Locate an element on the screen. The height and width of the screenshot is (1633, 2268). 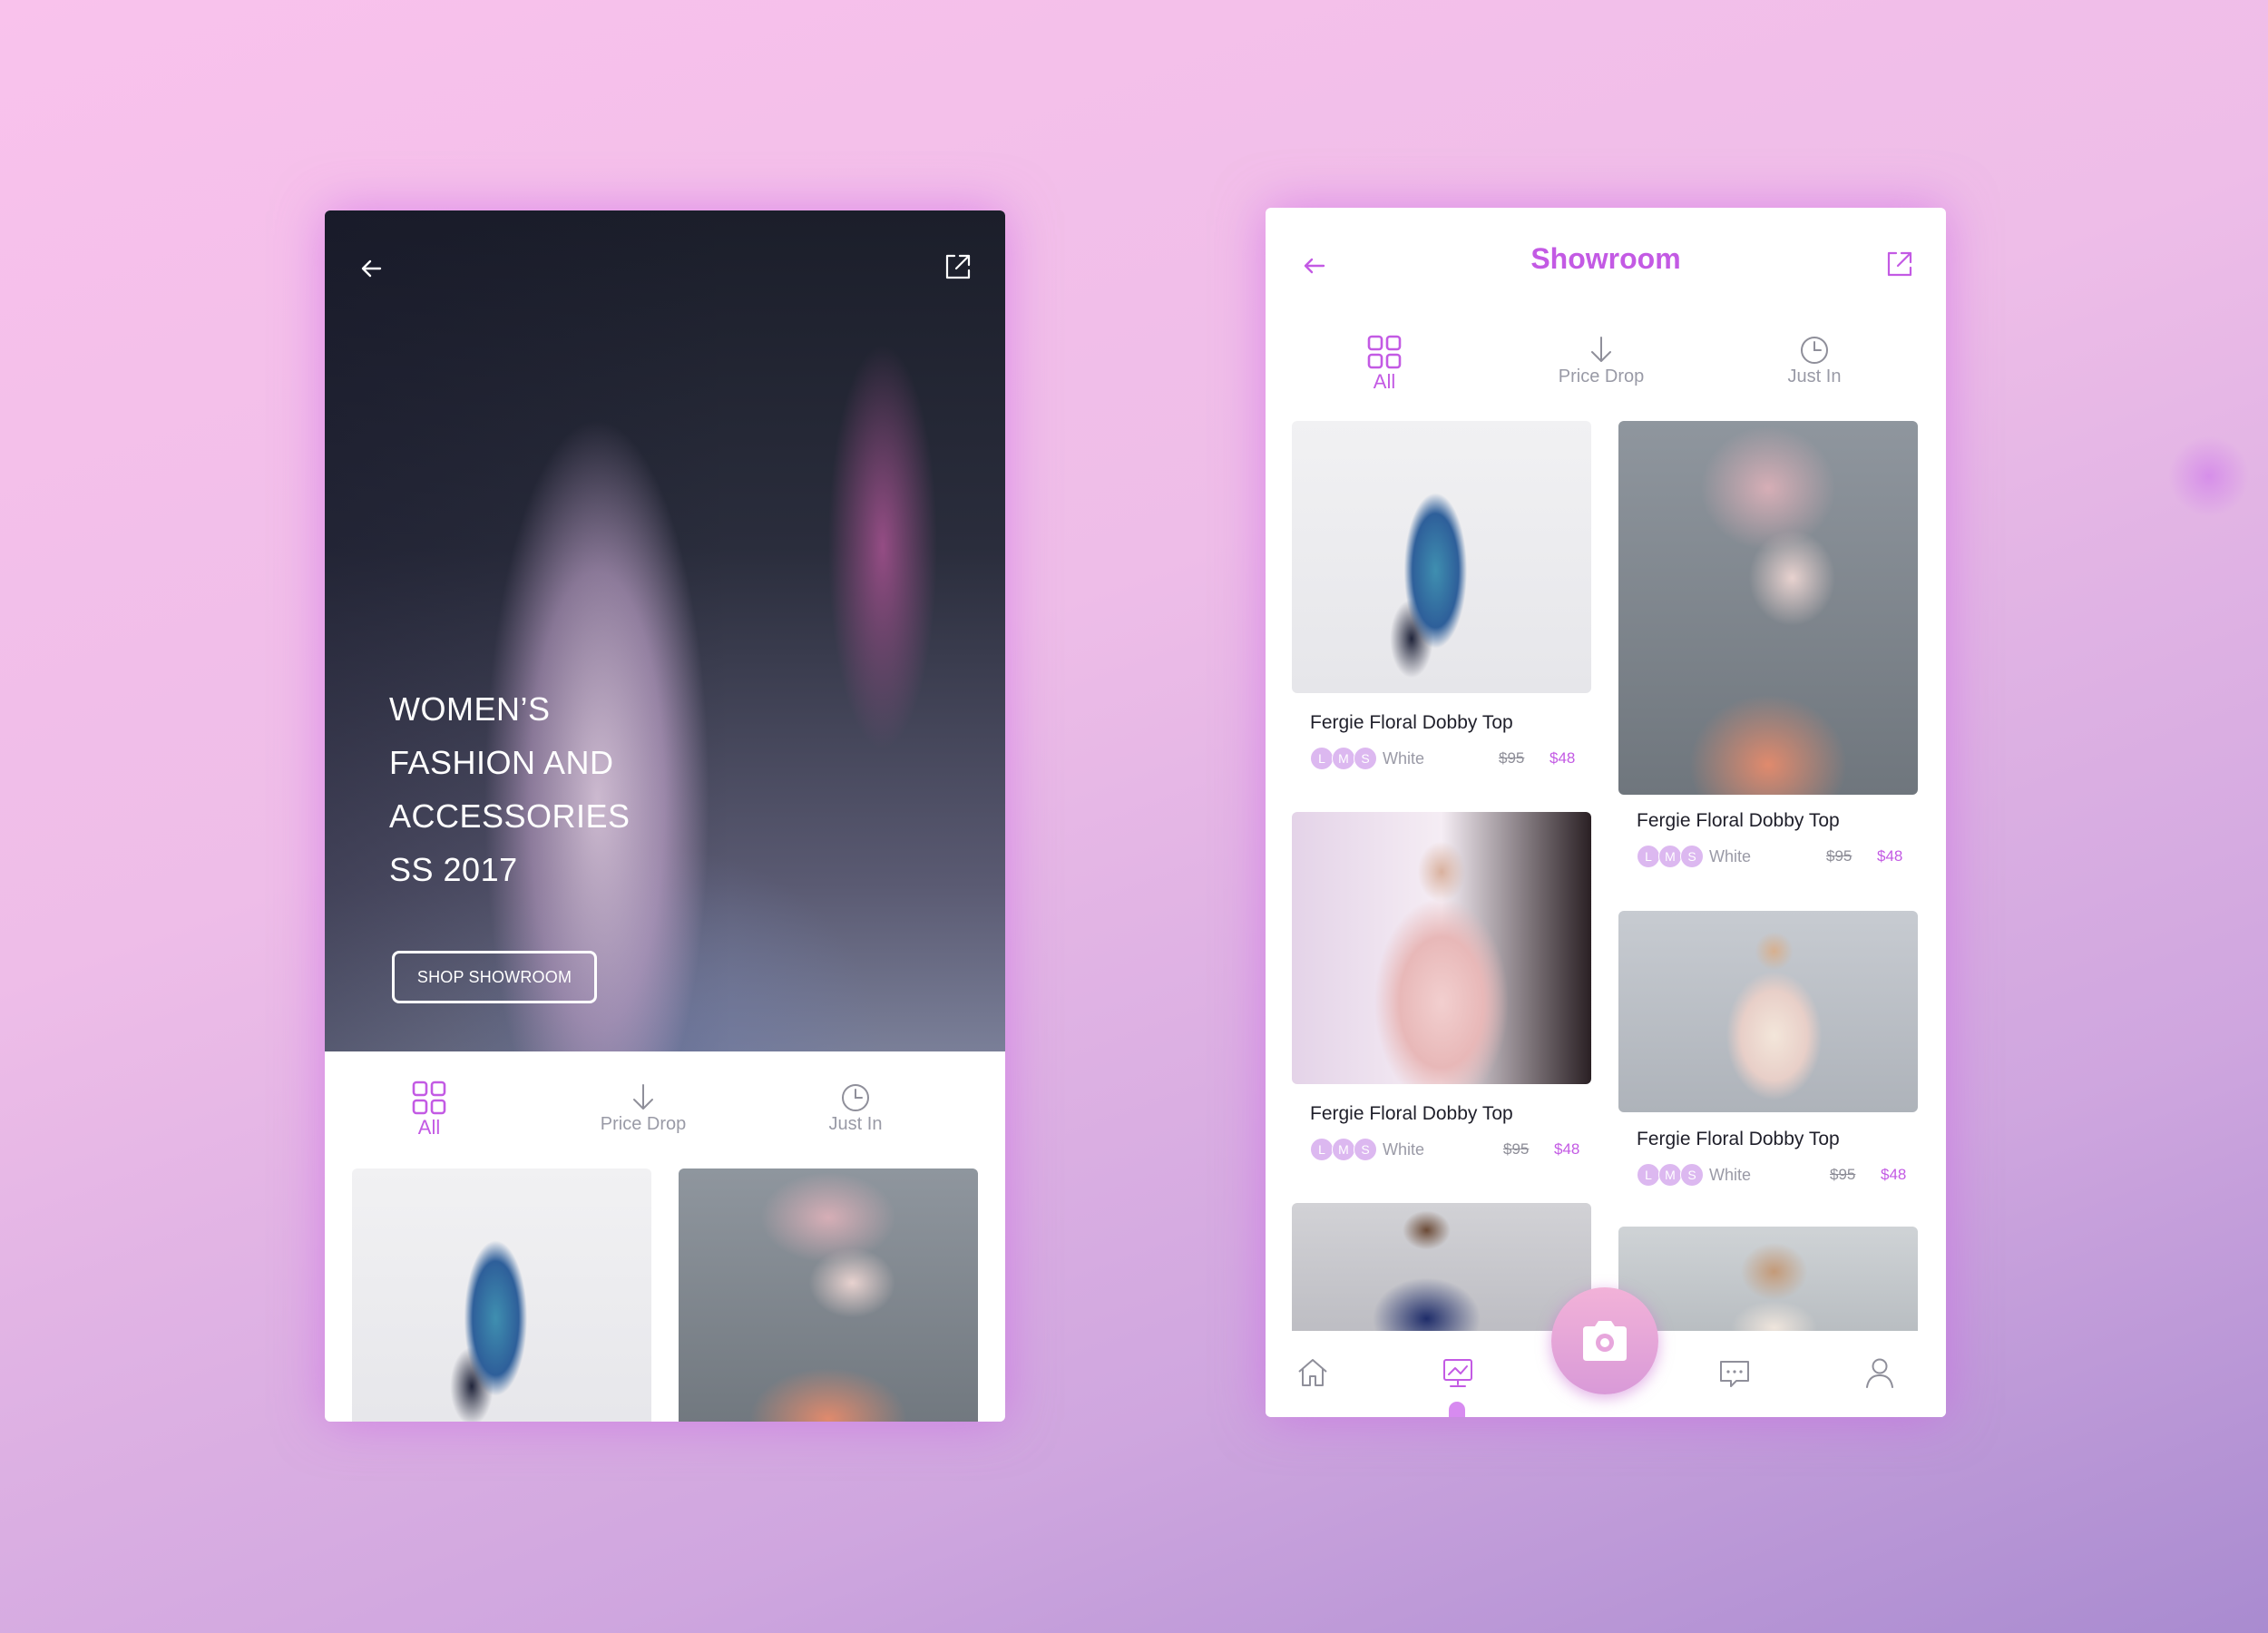
page-title: Showroom is located at coordinates (1606, 258).